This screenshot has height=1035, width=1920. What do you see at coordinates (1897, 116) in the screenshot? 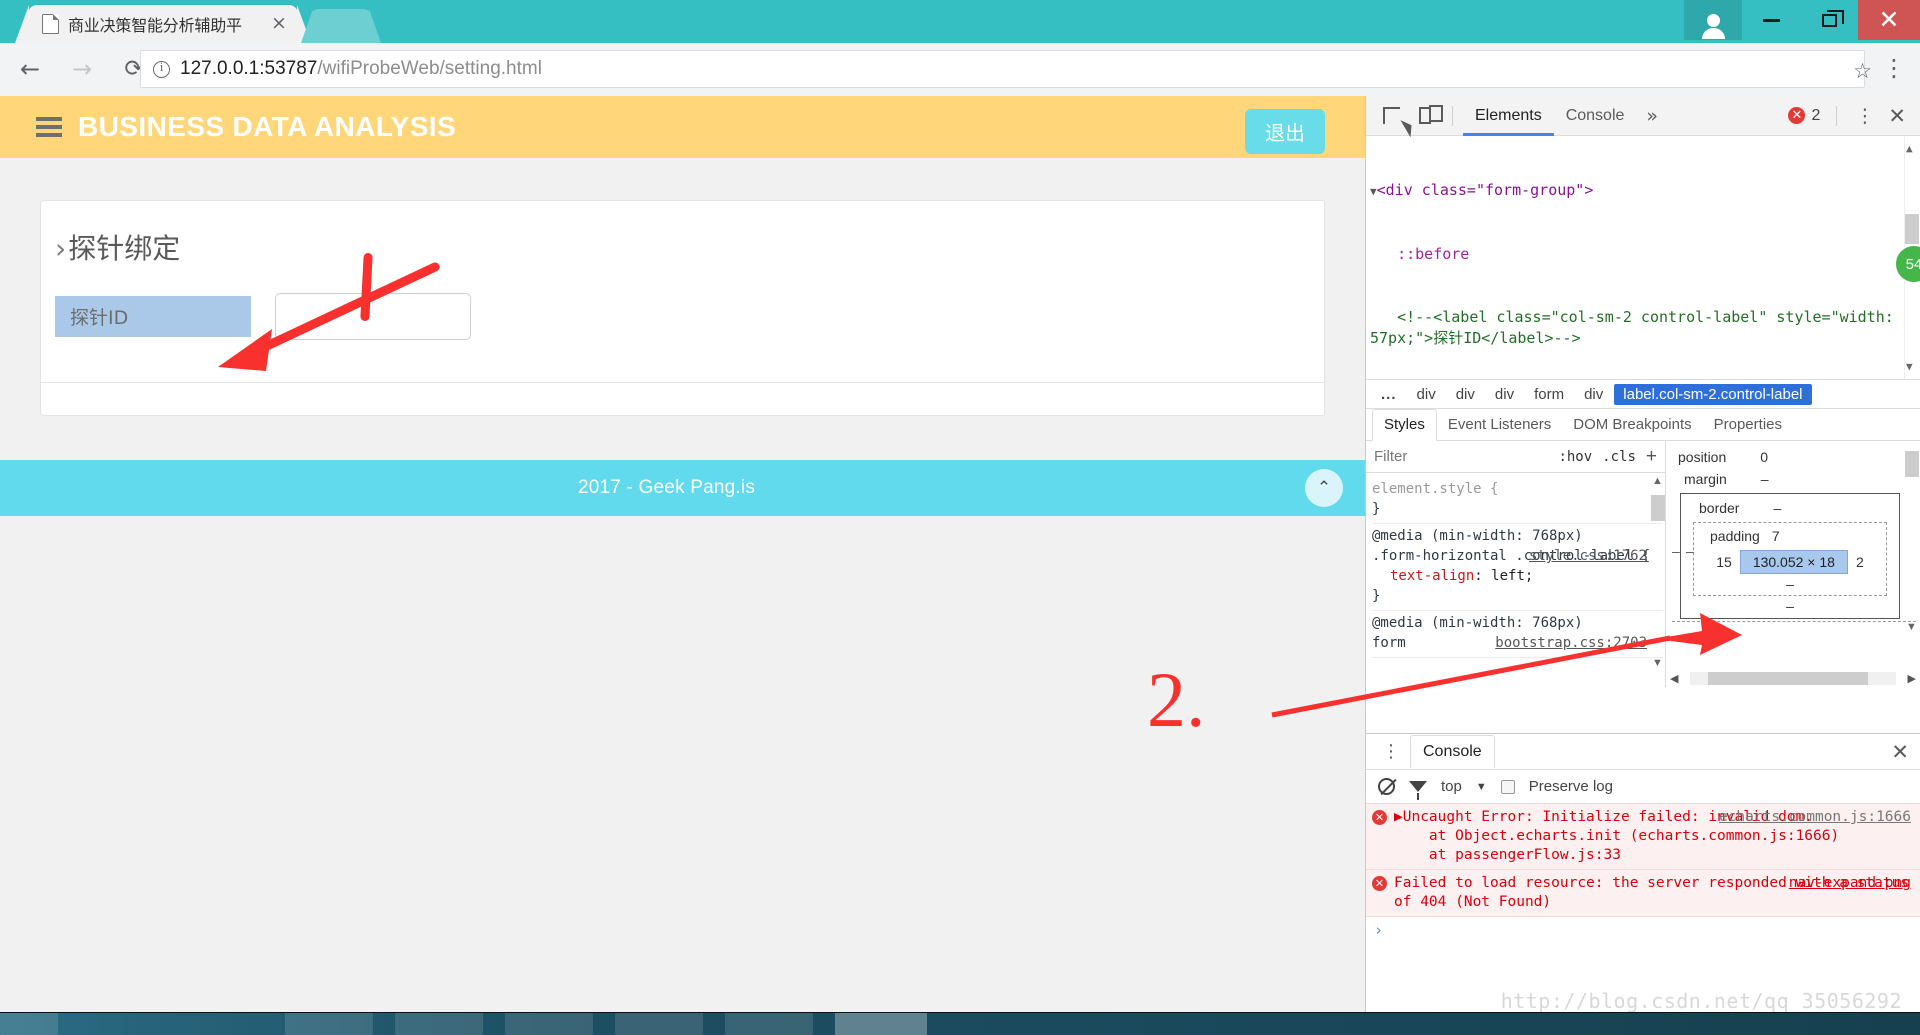
I see `devtools-close-icon: ✕` at bounding box center [1897, 116].